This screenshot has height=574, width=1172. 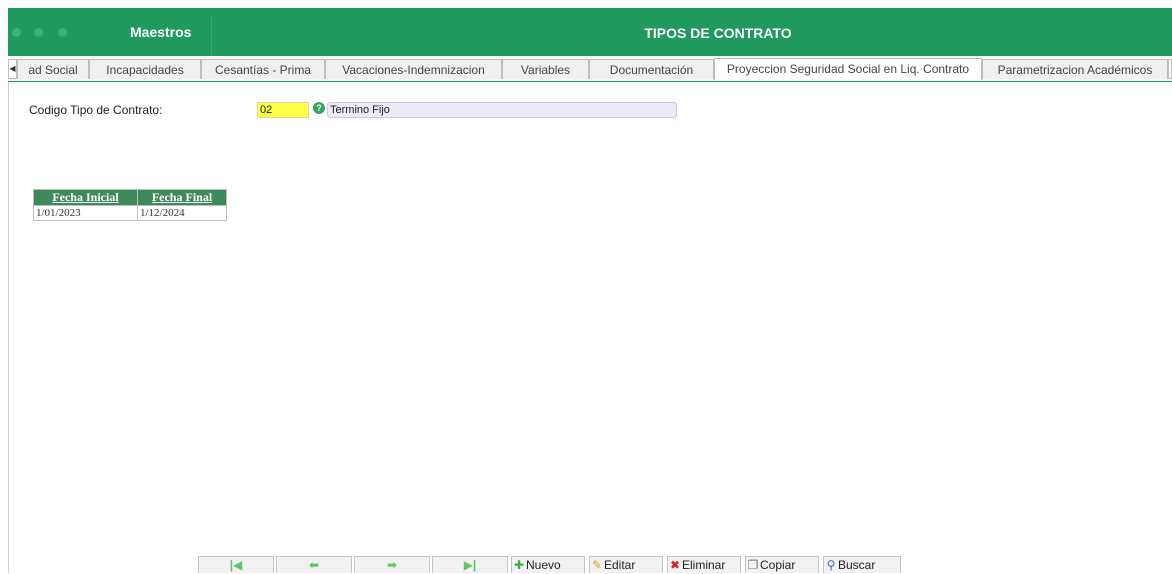 I want to click on tab-scroll-right-icon, so click(x=1170, y=69).